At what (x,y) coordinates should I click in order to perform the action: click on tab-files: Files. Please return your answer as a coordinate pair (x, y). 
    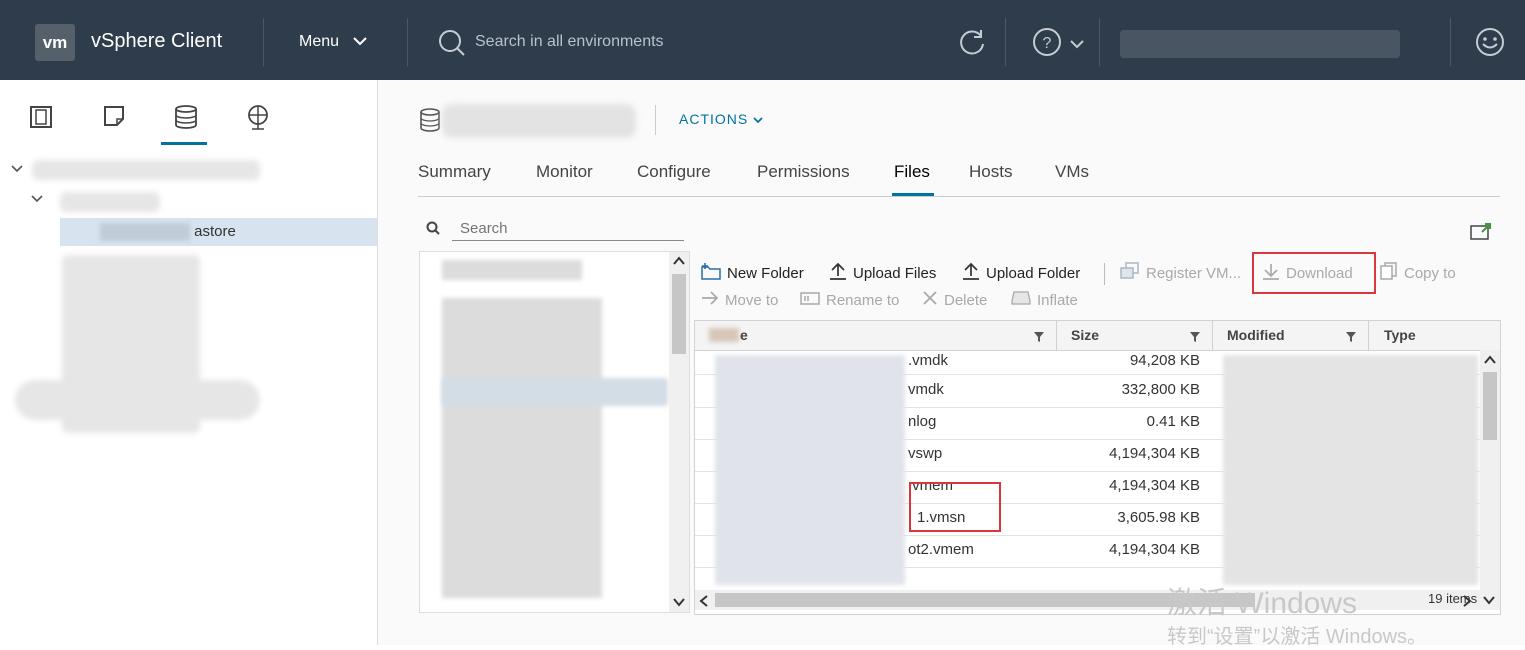
    Looking at the image, I should click on (912, 172).